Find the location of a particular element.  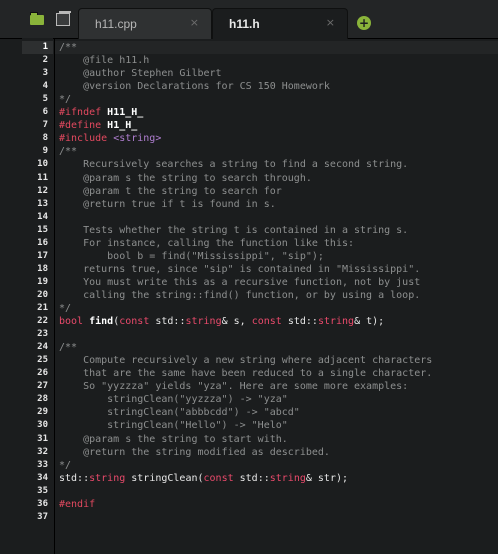

code-line: @param t the string to search for is located at coordinates (170, 191).